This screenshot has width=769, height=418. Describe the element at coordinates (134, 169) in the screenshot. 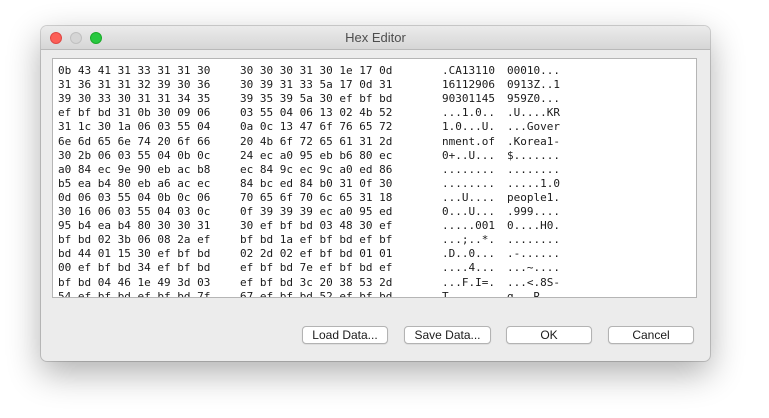

I see `hex-bytes-group-1: a0 84 ec 9e 90 eb ac b8` at that location.